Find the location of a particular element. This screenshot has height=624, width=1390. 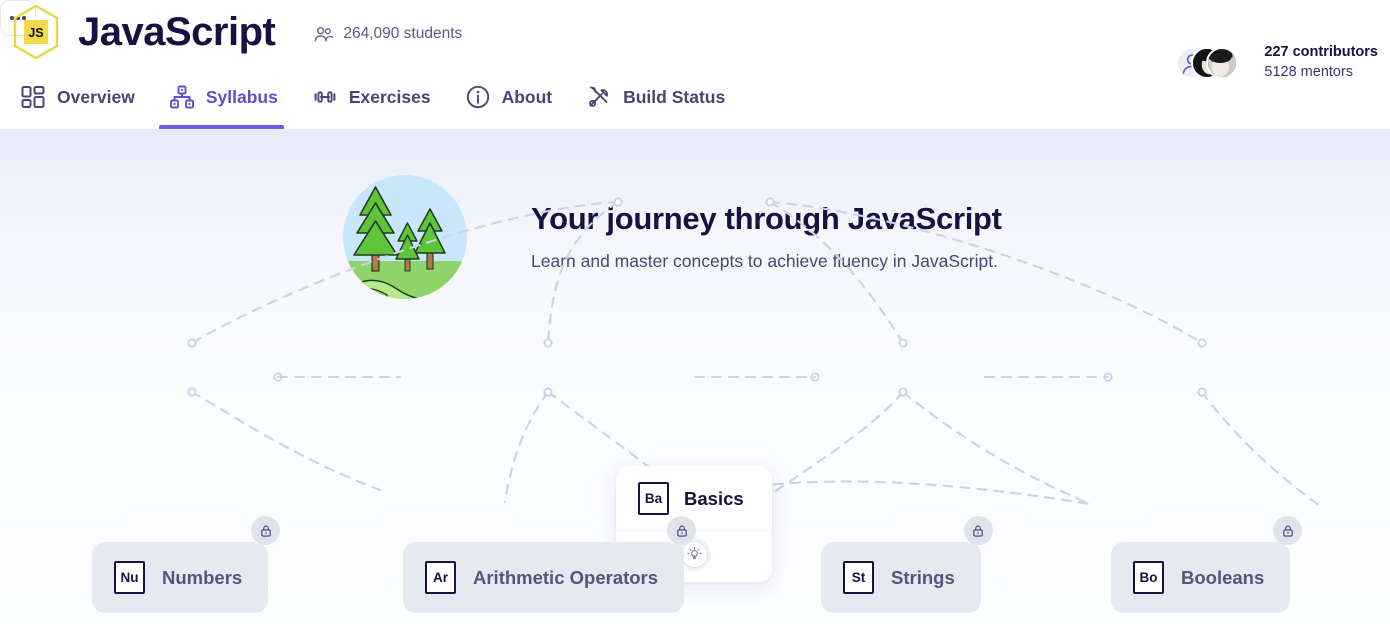

concept-card-numbers: Nu Numbers is located at coordinates (186, 564).